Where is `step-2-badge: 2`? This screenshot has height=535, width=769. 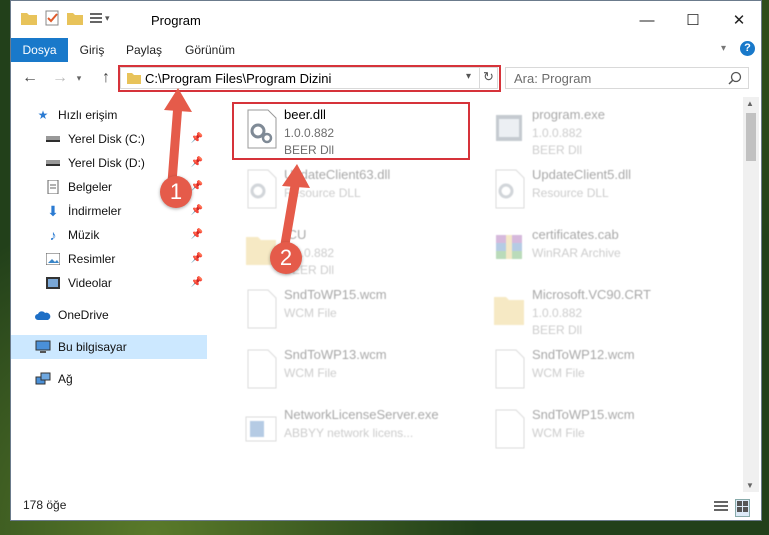
step-2-badge: 2 is located at coordinates (286, 258).